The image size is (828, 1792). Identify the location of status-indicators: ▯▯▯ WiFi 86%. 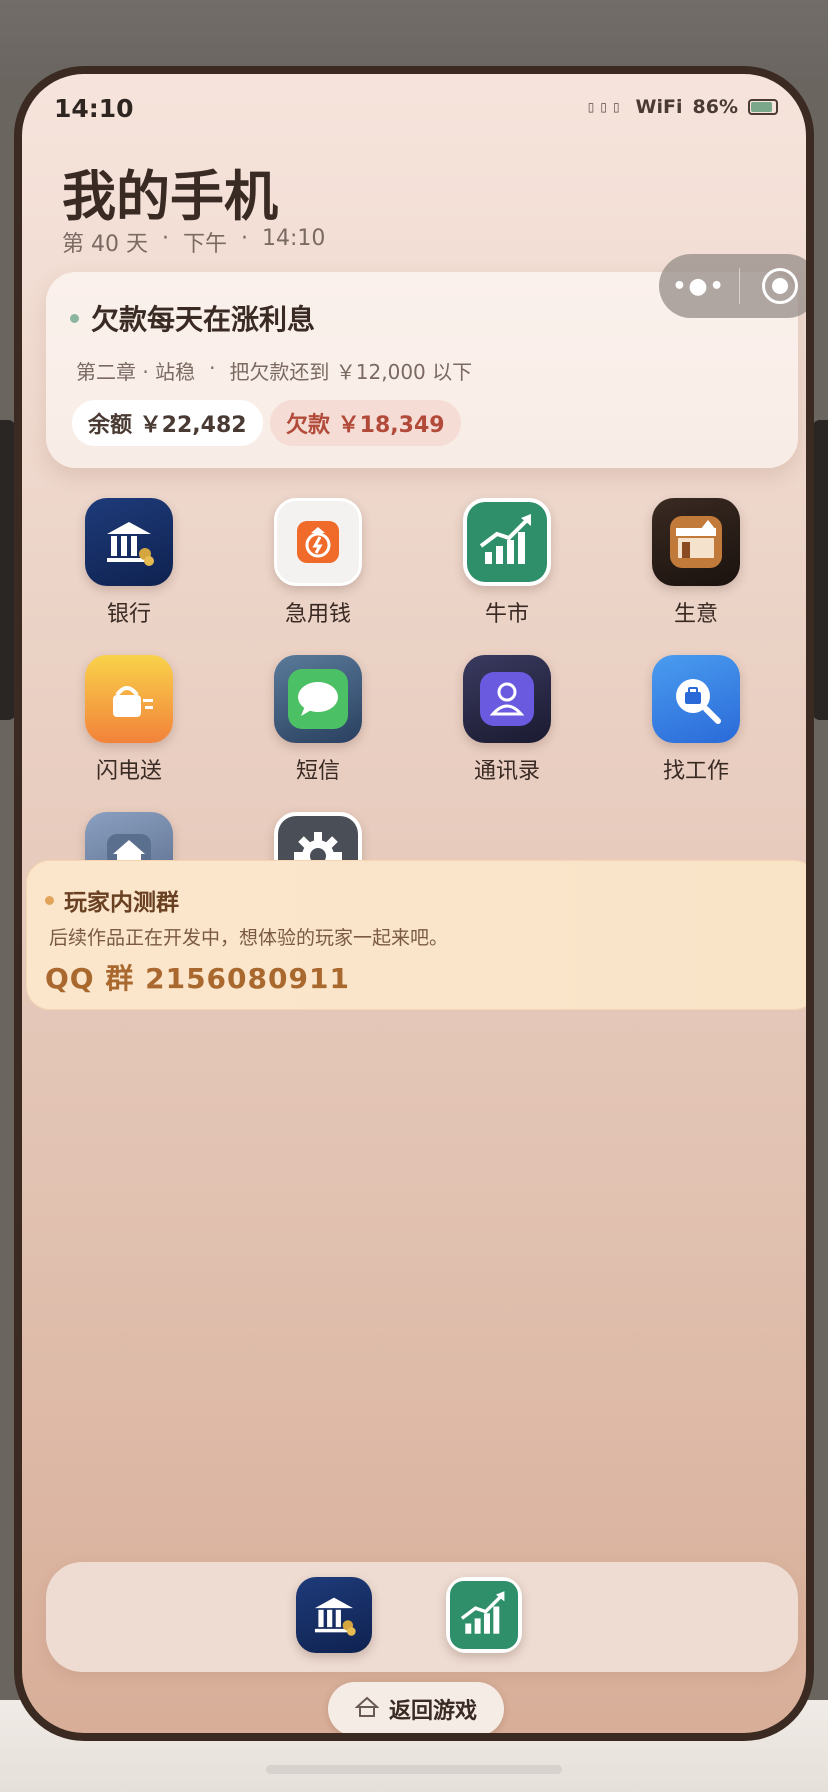
(683, 107).